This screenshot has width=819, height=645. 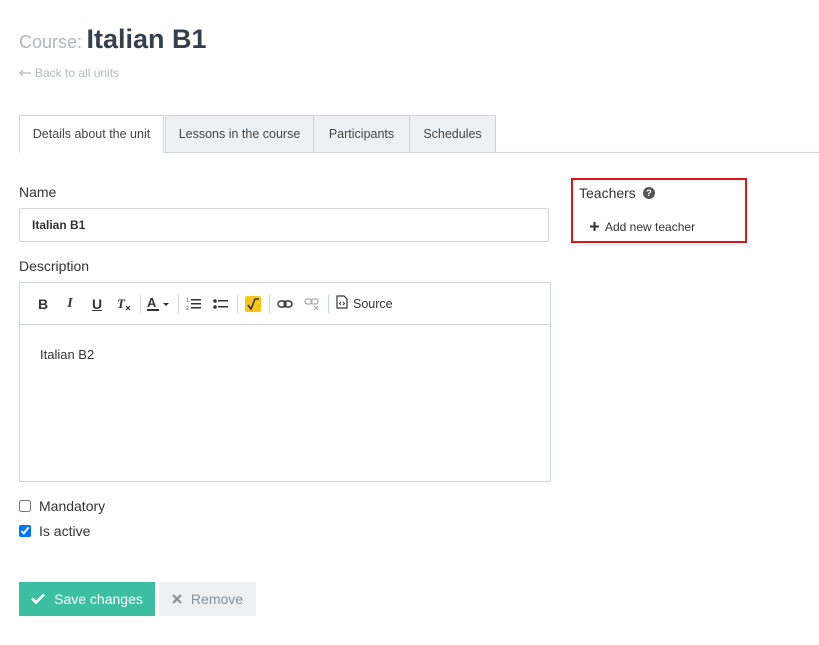 What do you see at coordinates (607, 193) in the screenshot?
I see `teachers-label: Teachers` at bounding box center [607, 193].